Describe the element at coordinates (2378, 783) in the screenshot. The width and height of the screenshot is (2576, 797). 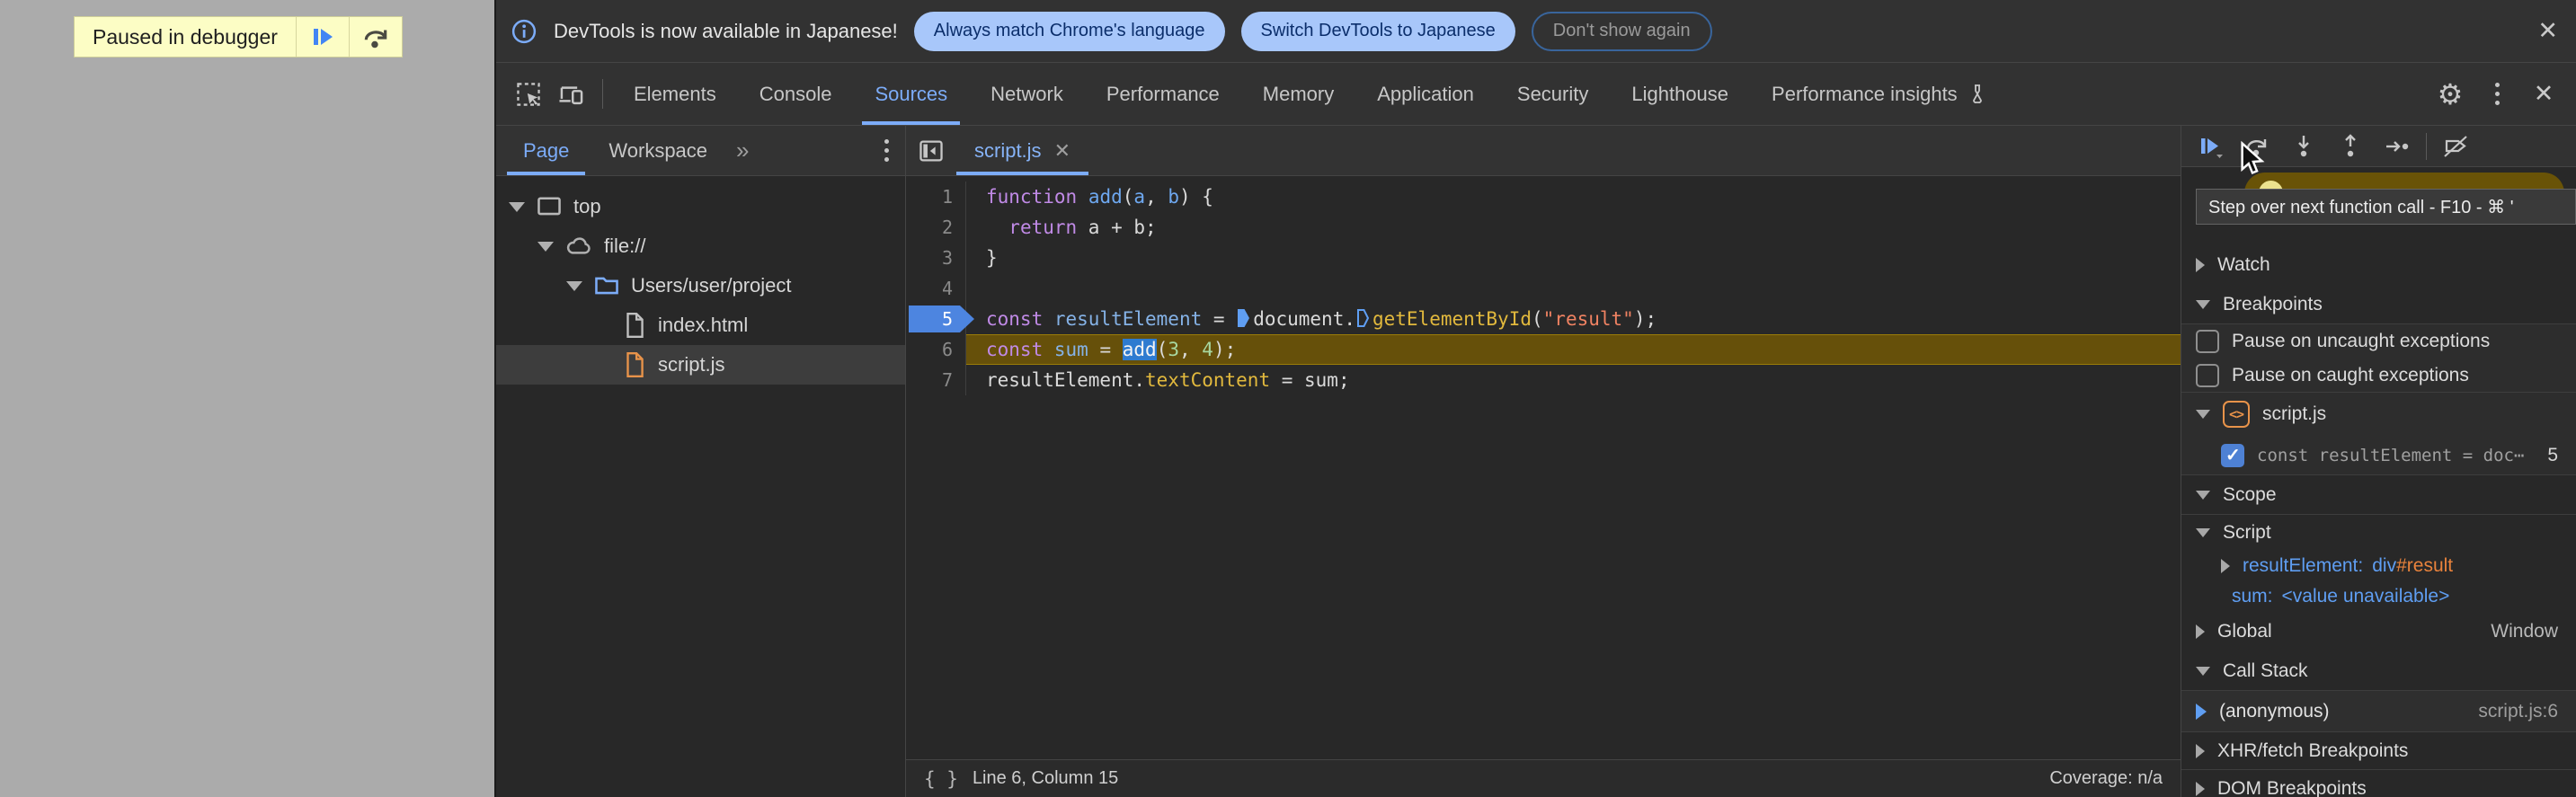
I see `section-dom-breakpoints: DOM Breakpoints` at that location.